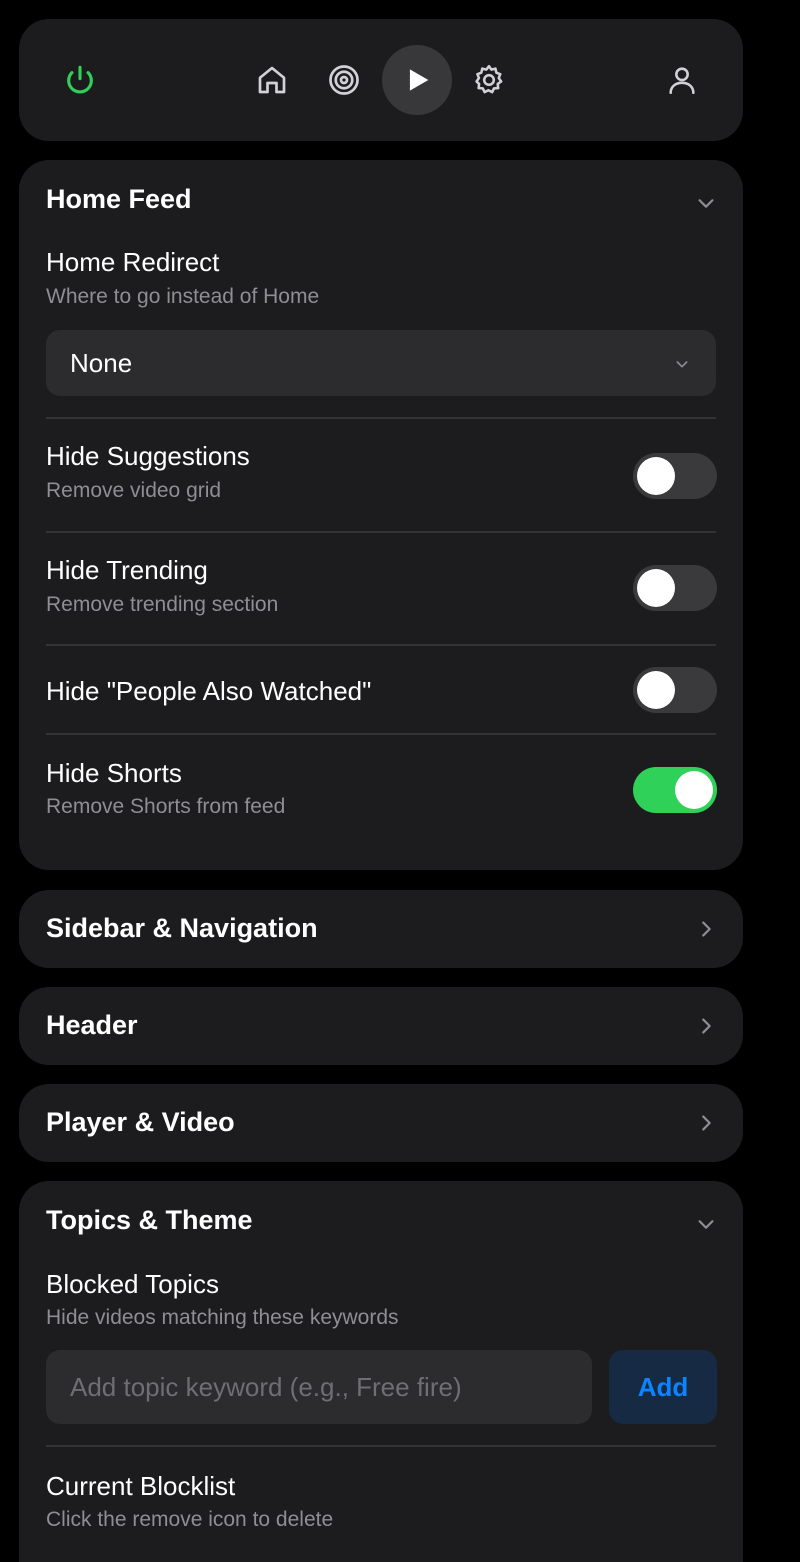  Describe the element at coordinates (182, 928) in the screenshot. I see `section-title: Sidebar & Navigation` at that location.